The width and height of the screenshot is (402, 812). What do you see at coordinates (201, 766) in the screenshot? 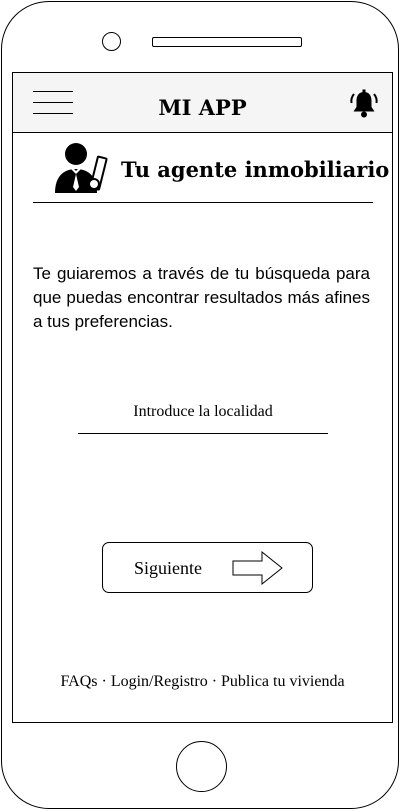
I see `home-button` at bounding box center [201, 766].